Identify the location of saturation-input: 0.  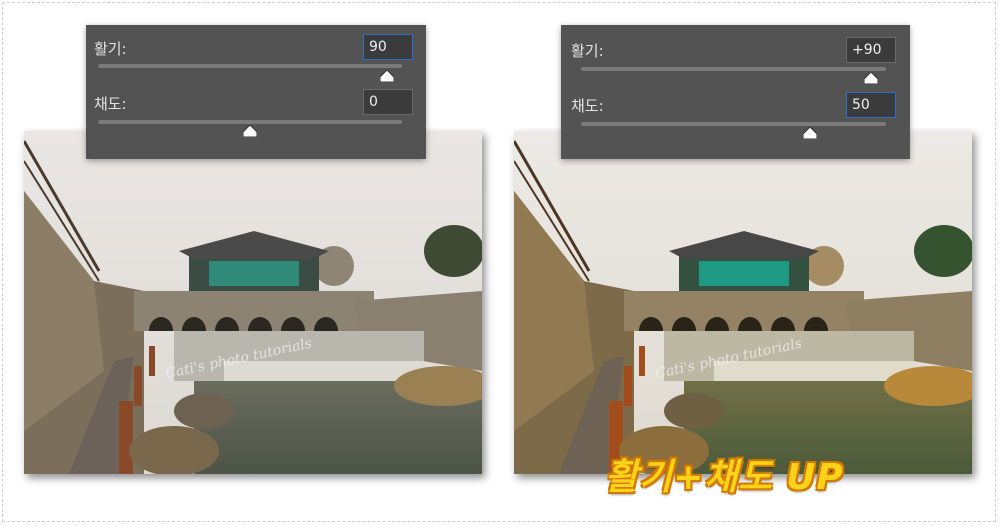
(388, 102).